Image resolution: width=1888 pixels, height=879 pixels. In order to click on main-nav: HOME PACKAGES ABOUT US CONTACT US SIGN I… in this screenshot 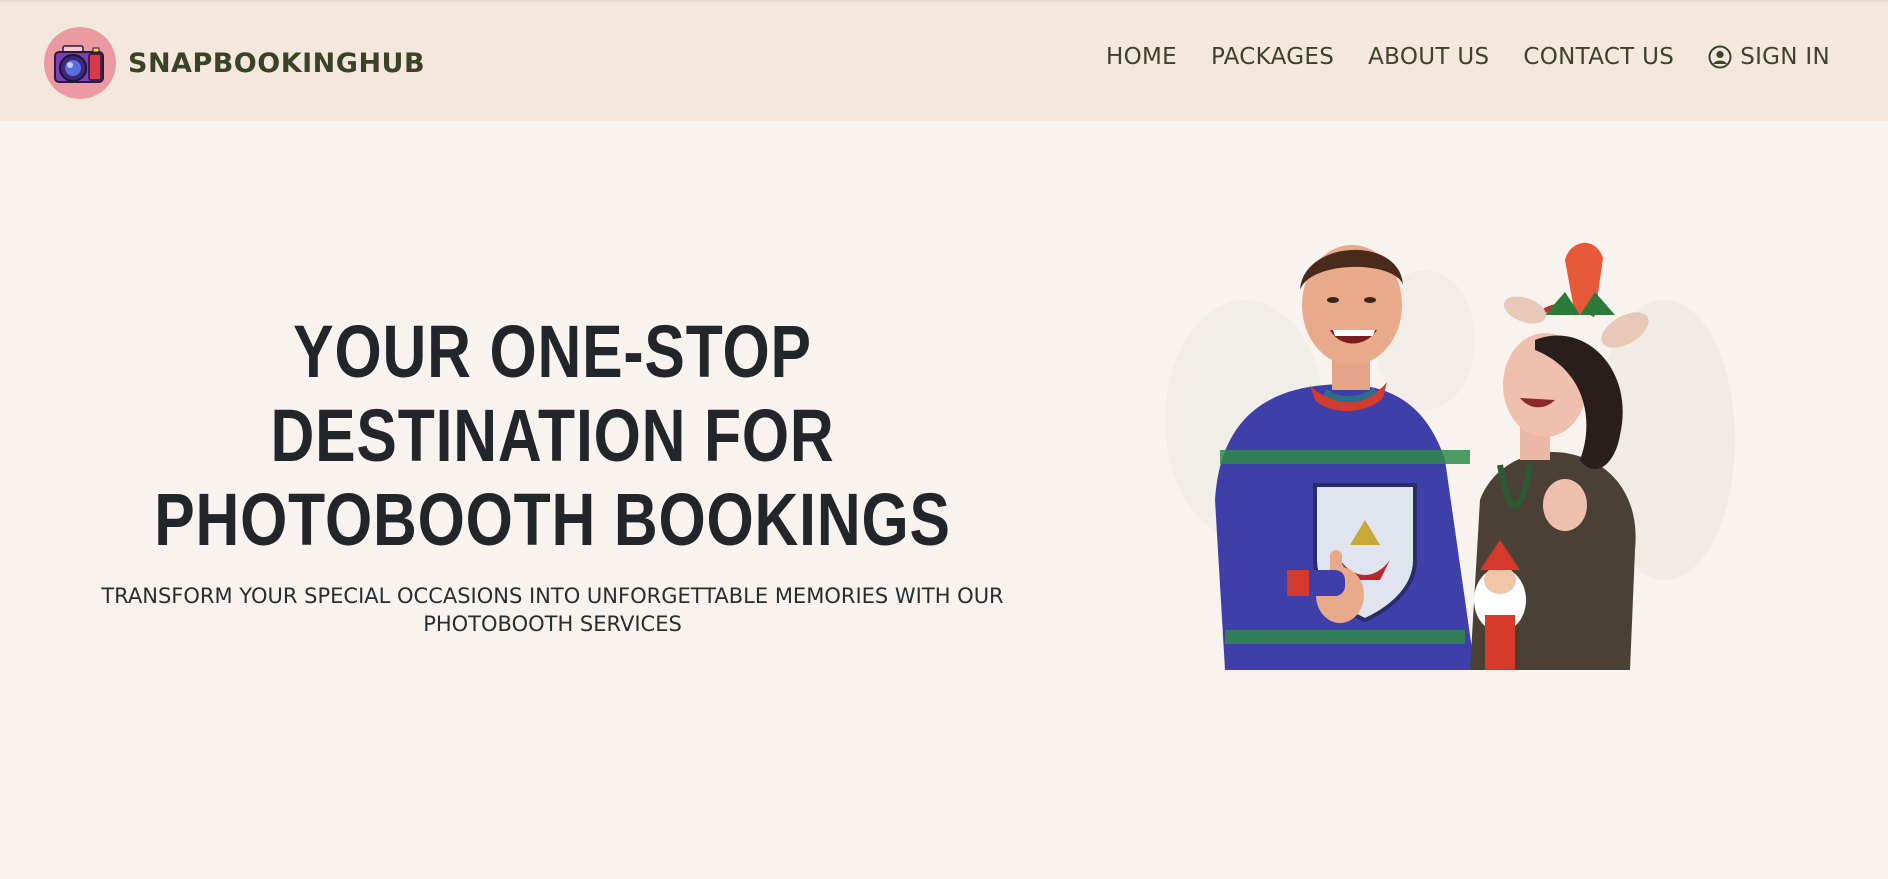, I will do `click(1451, 57)`.